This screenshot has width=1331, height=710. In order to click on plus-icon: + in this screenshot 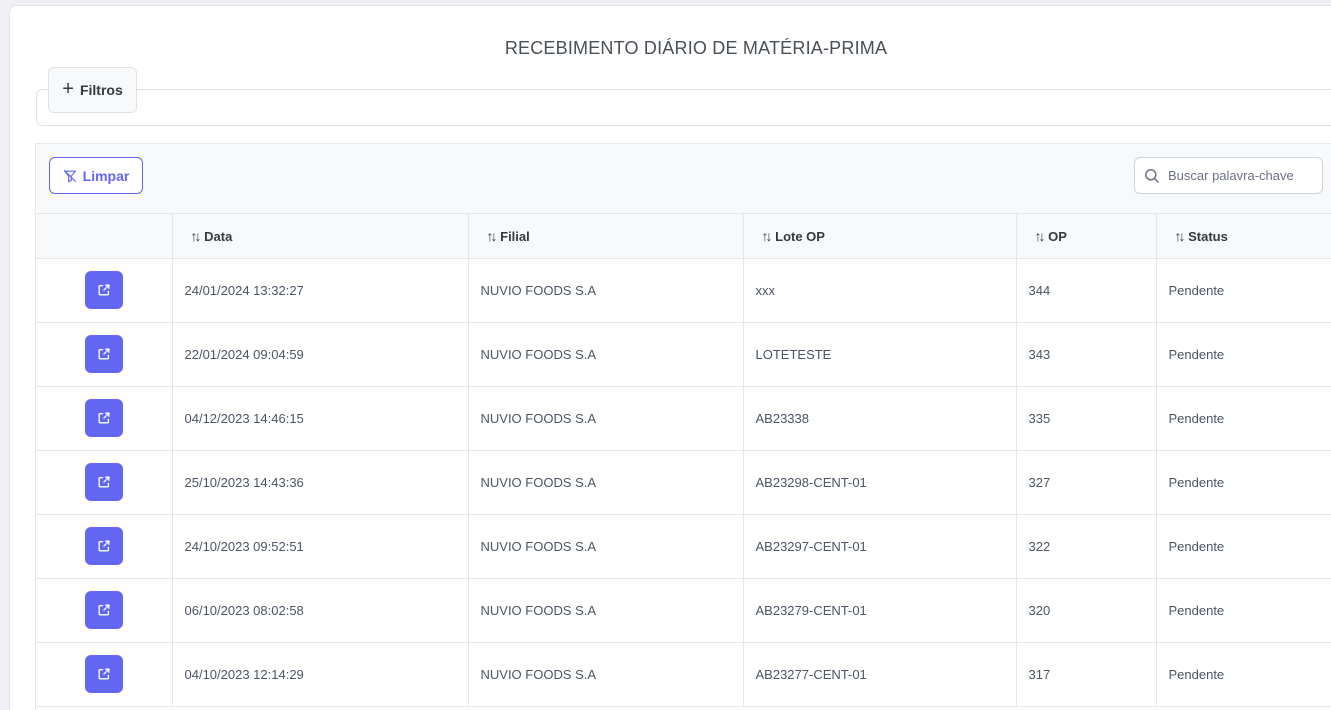, I will do `click(68, 89)`.